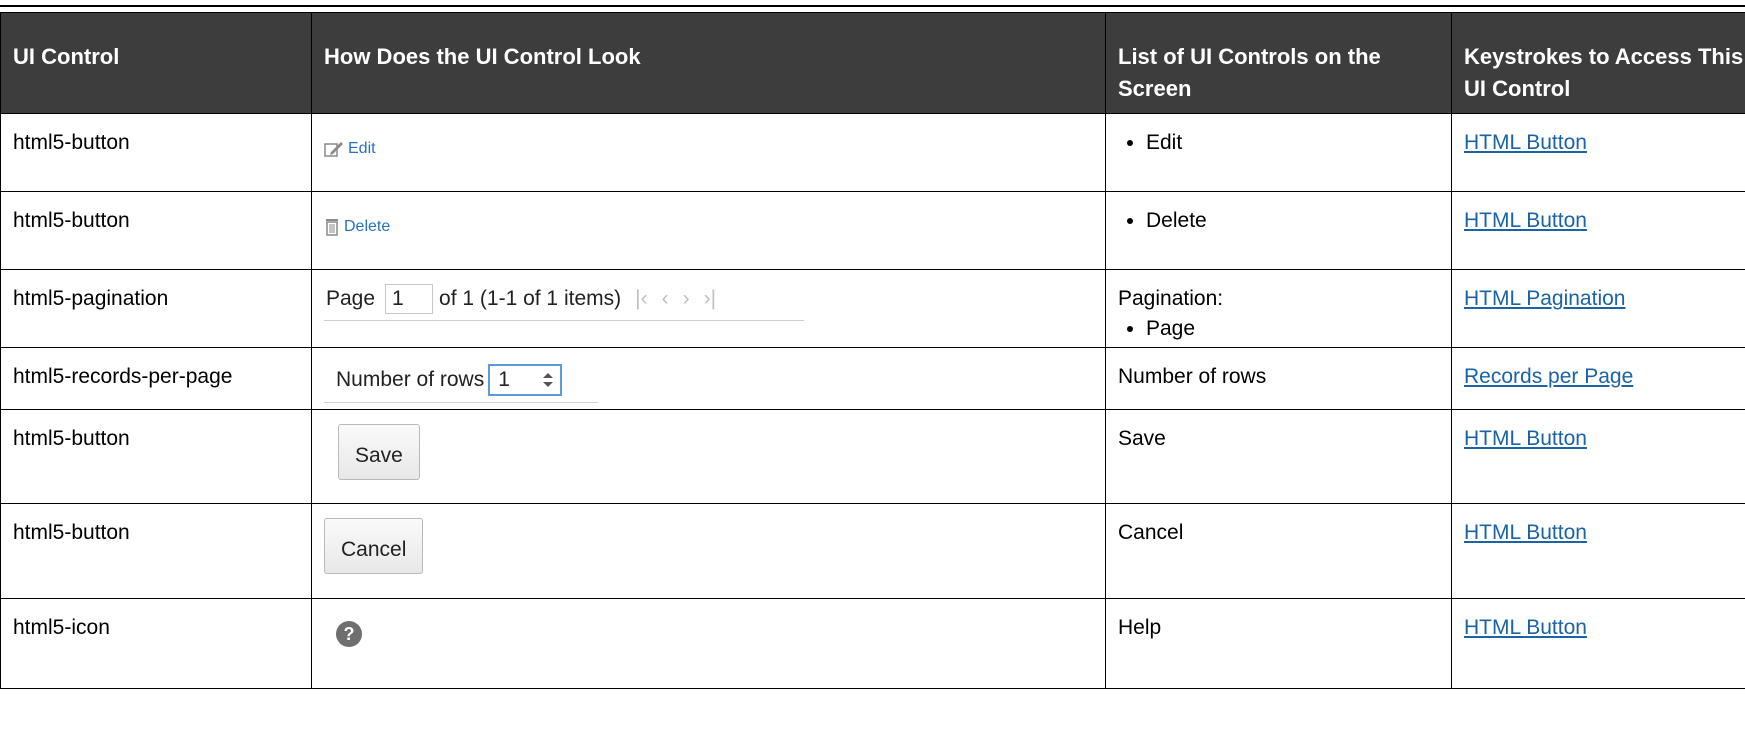  Describe the element at coordinates (367, 226) in the screenshot. I see `sample-delete-label: Delete` at that location.